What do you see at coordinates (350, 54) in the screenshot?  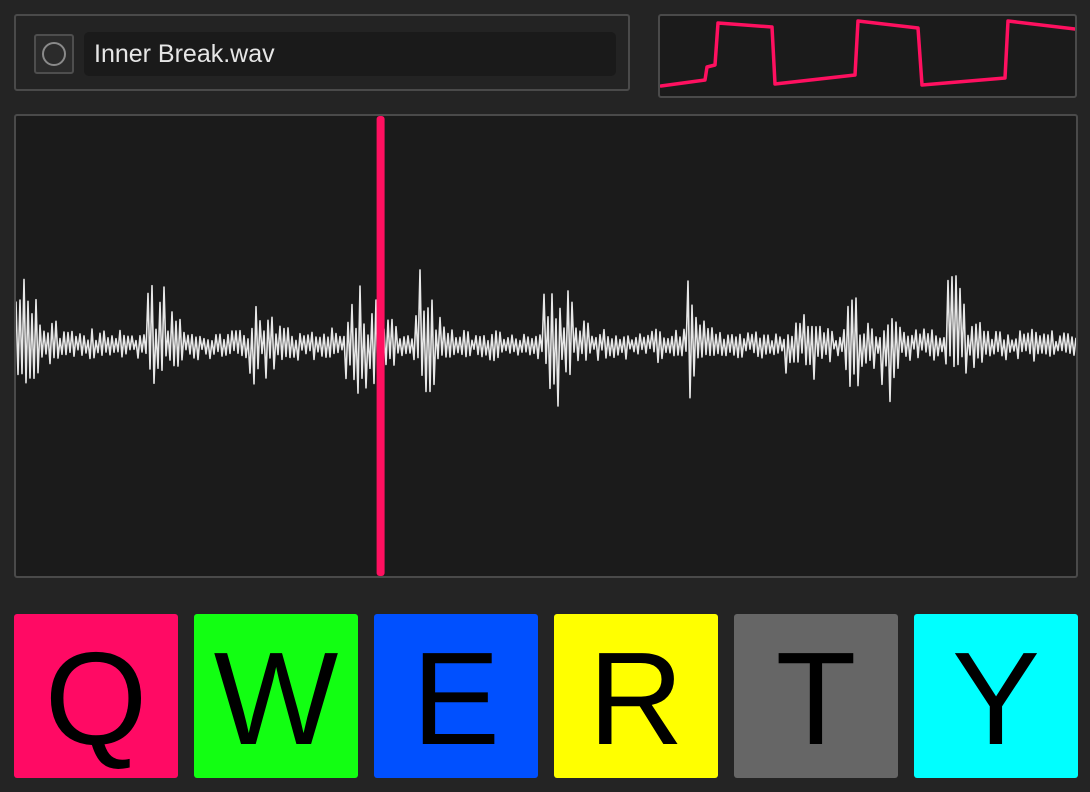 I see `filename-field: Inner Break.wav` at bounding box center [350, 54].